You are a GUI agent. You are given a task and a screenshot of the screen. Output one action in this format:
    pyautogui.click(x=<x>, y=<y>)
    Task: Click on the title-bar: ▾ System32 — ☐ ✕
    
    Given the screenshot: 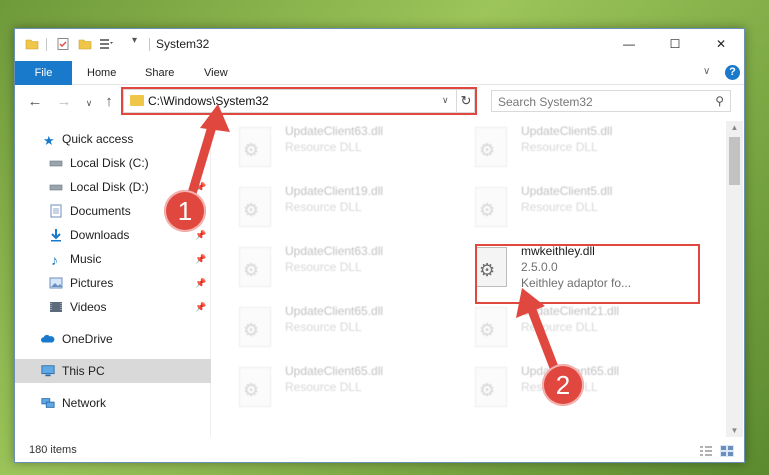 What is the action you would take?
    pyautogui.click(x=379, y=44)
    